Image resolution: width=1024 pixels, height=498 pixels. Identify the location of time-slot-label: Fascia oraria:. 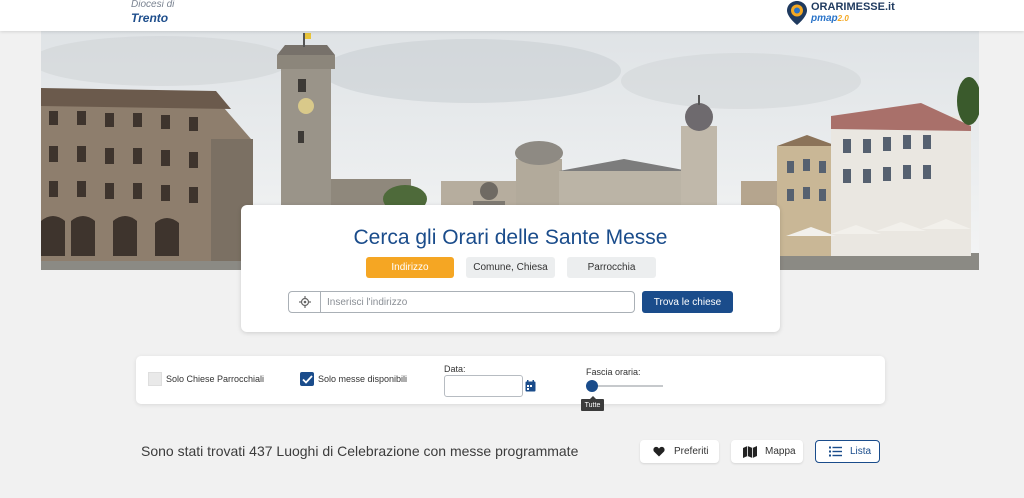
(613, 372).